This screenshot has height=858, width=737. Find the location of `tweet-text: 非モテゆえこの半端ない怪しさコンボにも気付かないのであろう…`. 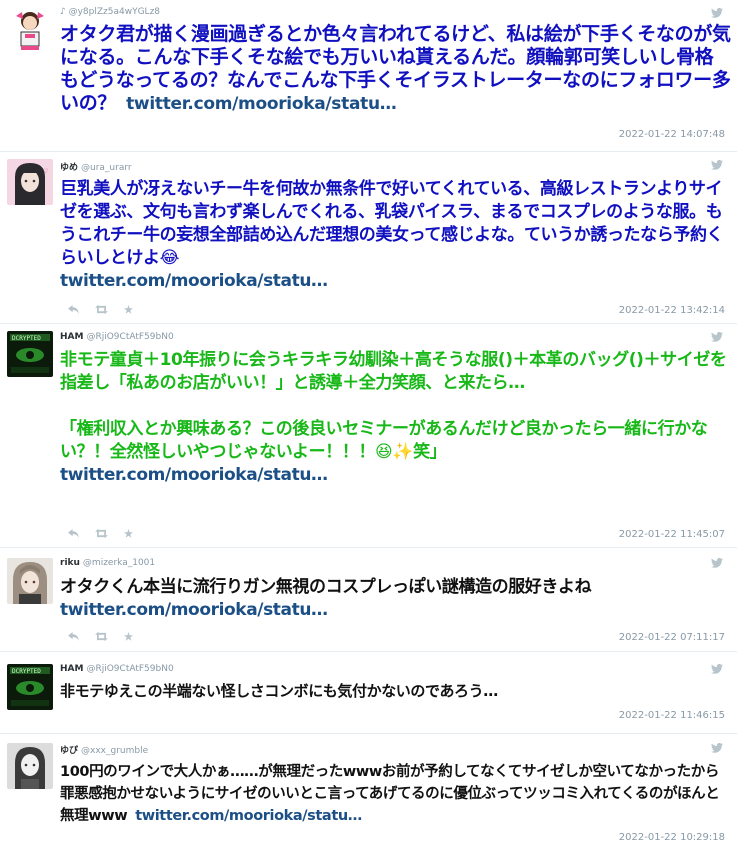

tweet-text: 非モテゆえこの半端ない怪しさコンボにも気付かないのであろう… is located at coordinates (395, 691).